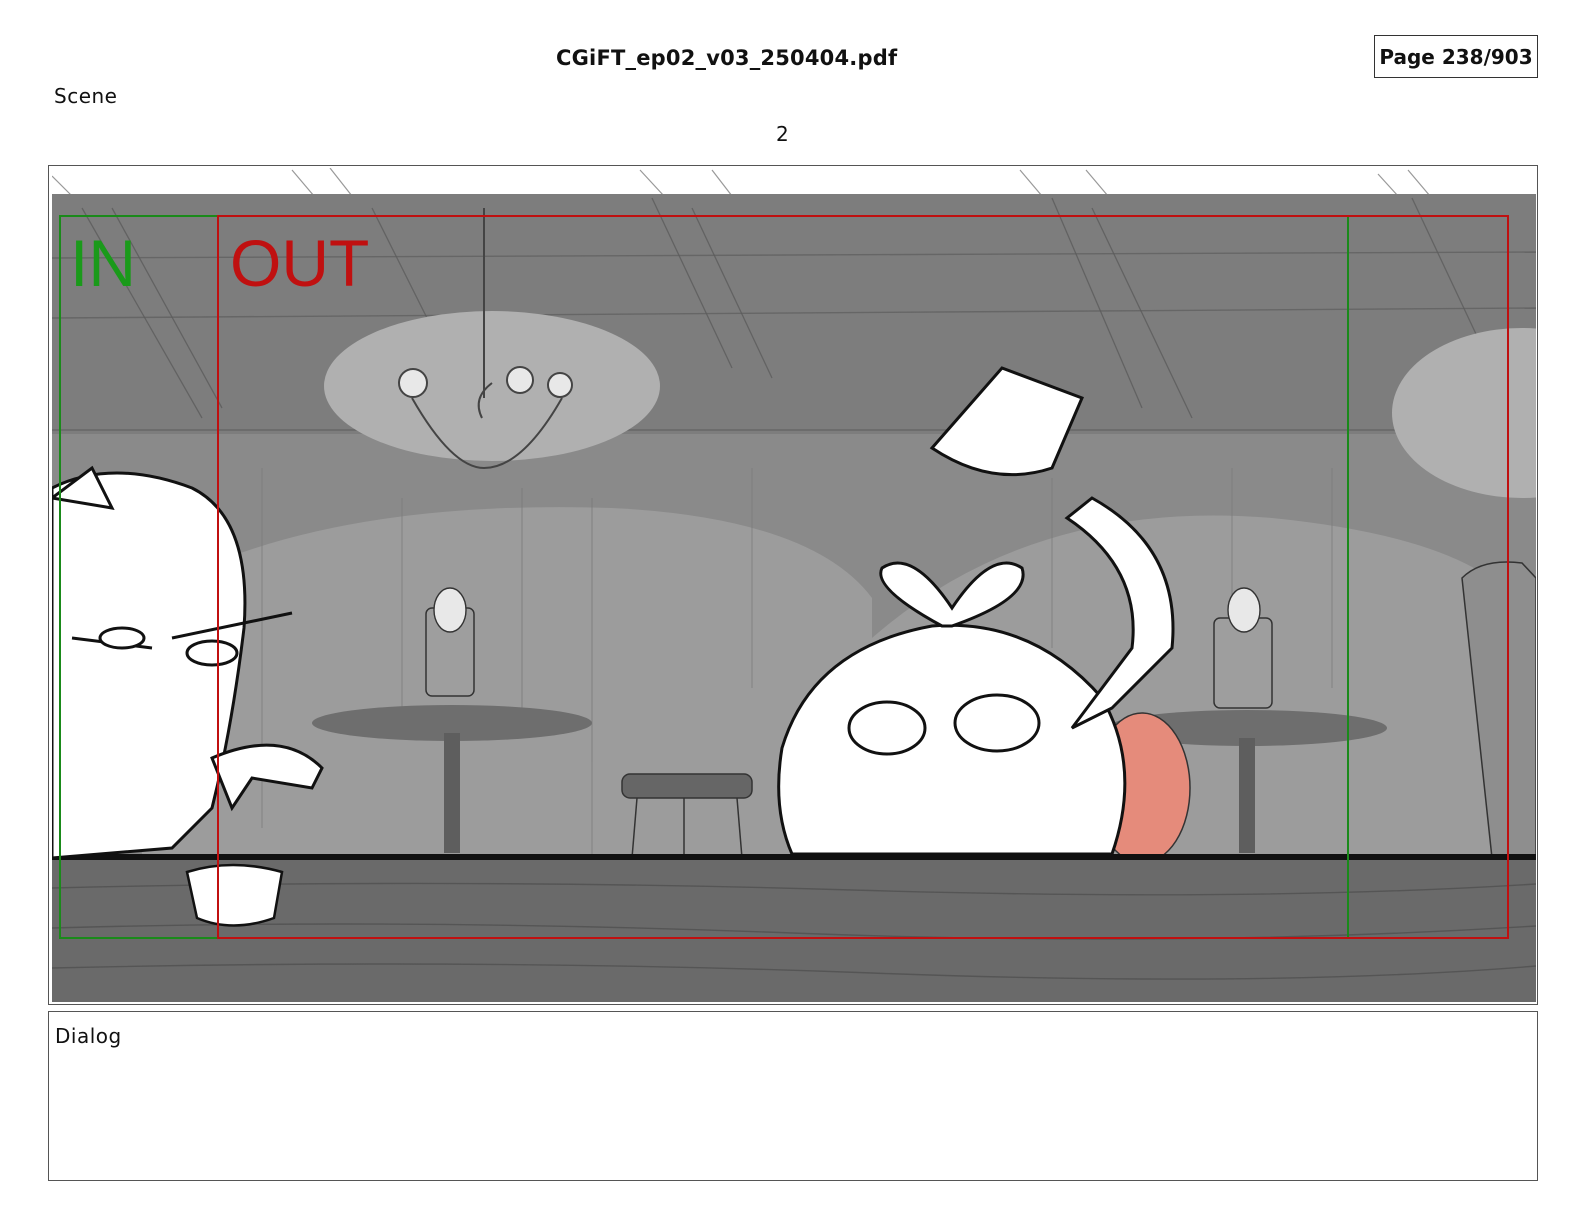 This screenshot has height=1224, width=1584. What do you see at coordinates (492, 386) in the screenshot?
I see `chandelier-light` at bounding box center [492, 386].